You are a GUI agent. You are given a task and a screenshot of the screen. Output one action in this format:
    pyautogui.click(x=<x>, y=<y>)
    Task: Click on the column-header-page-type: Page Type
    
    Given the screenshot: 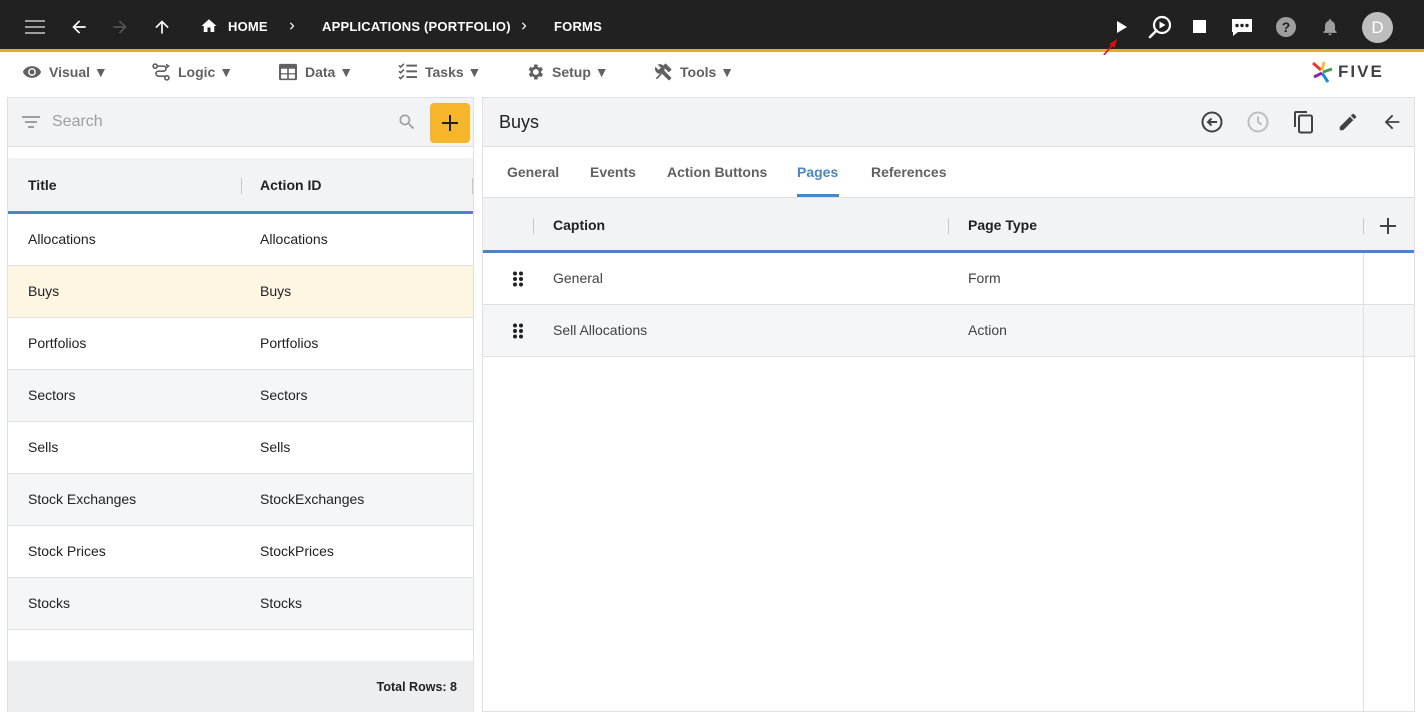 What is the action you would take?
    pyautogui.click(x=1002, y=225)
    